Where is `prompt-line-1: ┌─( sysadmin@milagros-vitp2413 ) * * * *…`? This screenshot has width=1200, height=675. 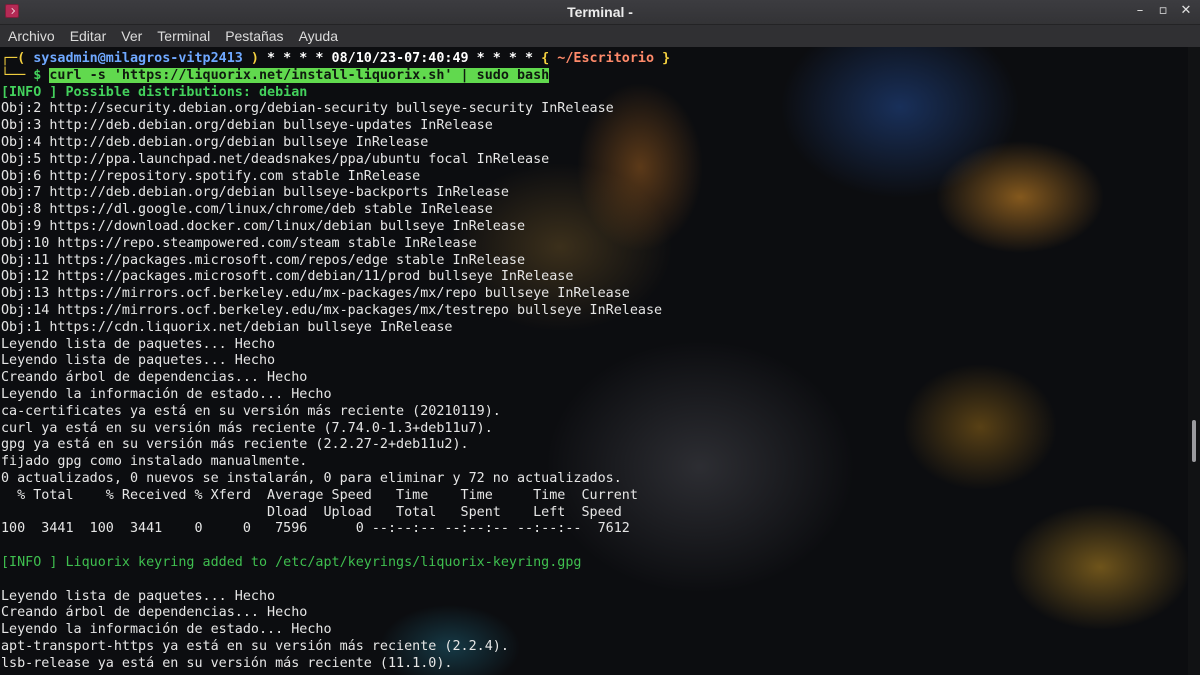 prompt-line-1: ┌─( sysadmin@milagros-vitp2413 ) * * * *… is located at coordinates (335, 59).